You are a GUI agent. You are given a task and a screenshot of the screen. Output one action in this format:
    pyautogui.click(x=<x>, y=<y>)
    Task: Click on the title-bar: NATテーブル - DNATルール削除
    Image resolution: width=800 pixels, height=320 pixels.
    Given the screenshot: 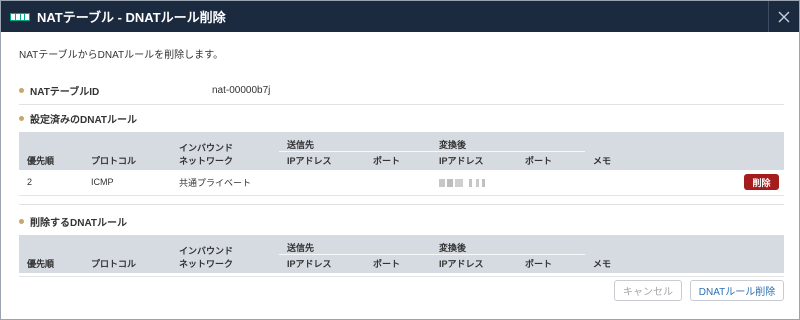 What is the action you would take?
    pyautogui.click(x=400, y=16)
    